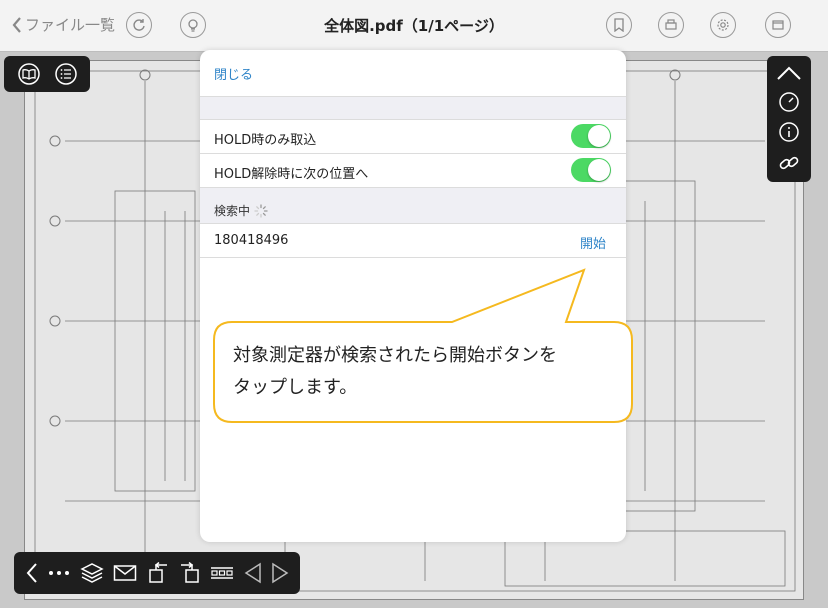 This screenshot has width=828, height=608. I want to click on bookmark-icon, so click(619, 25).